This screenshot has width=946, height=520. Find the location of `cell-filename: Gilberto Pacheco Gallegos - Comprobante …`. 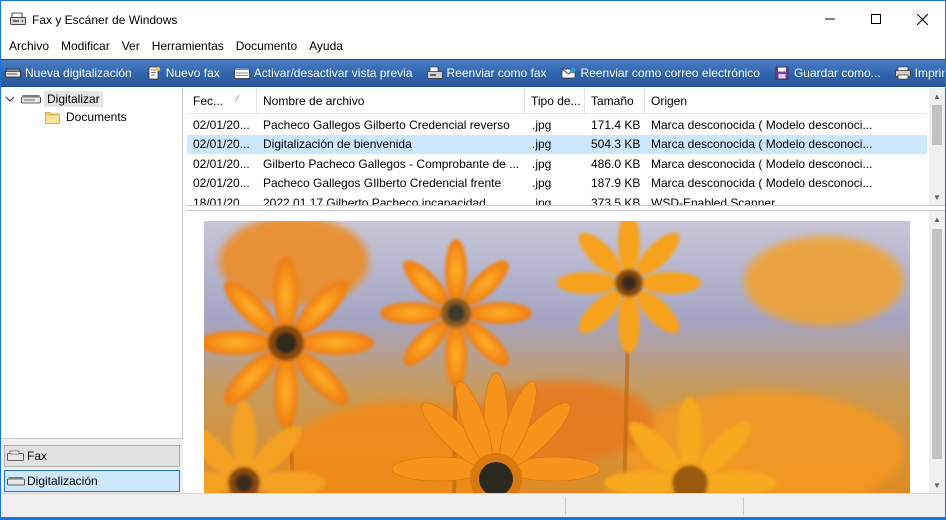

cell-filename: Gilberto Pacheco Gallegos - Comprobante … is located at coordinates (391, 163).